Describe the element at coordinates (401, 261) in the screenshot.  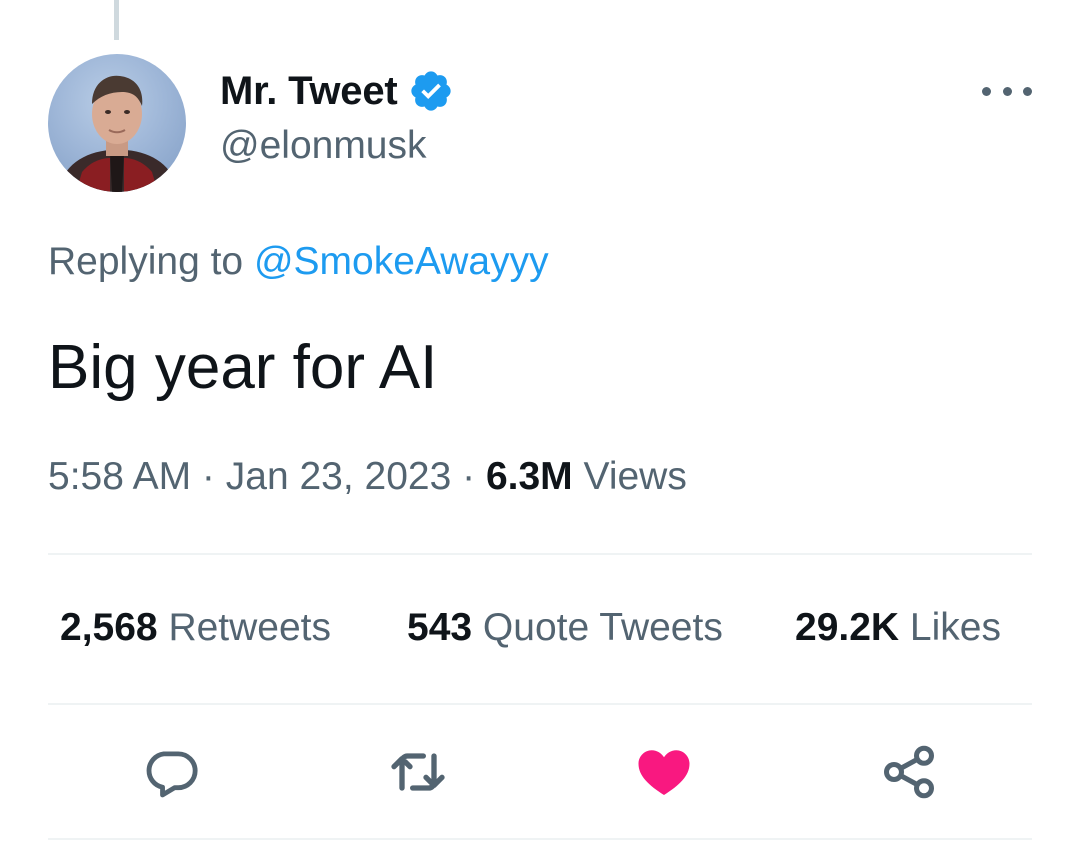
I see `replying-to-mention-link: @SmokeAwayyy` at that location.